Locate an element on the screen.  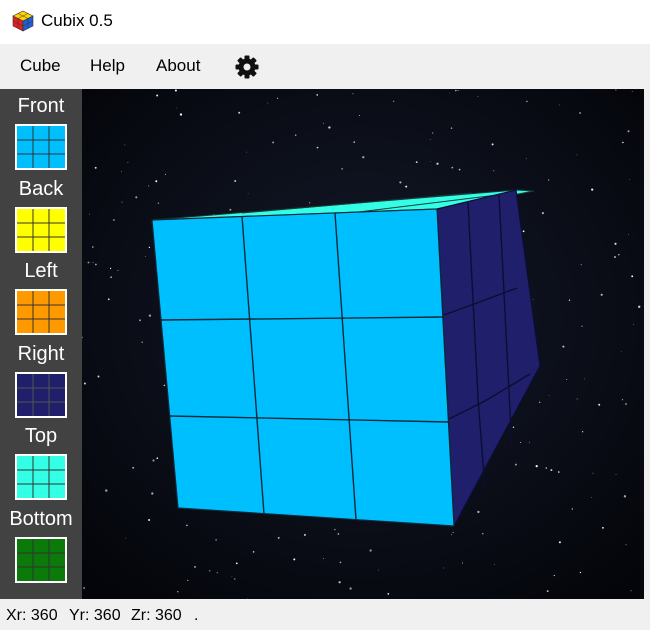
top-face-swatch is located at coordinates (41, 477).